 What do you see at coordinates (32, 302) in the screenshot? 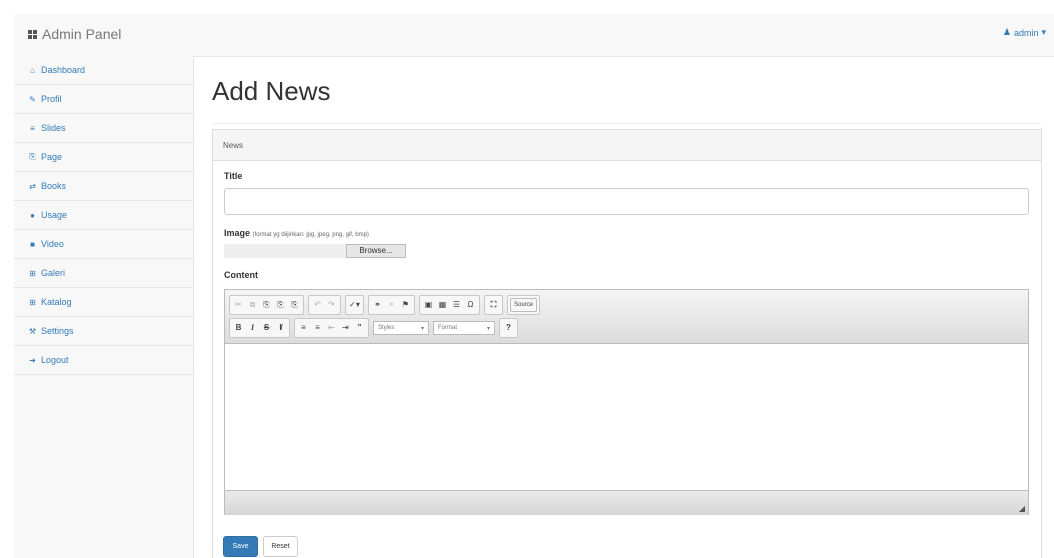
I see `catalog-icon: ⊞` at bounding box center [32, 302].